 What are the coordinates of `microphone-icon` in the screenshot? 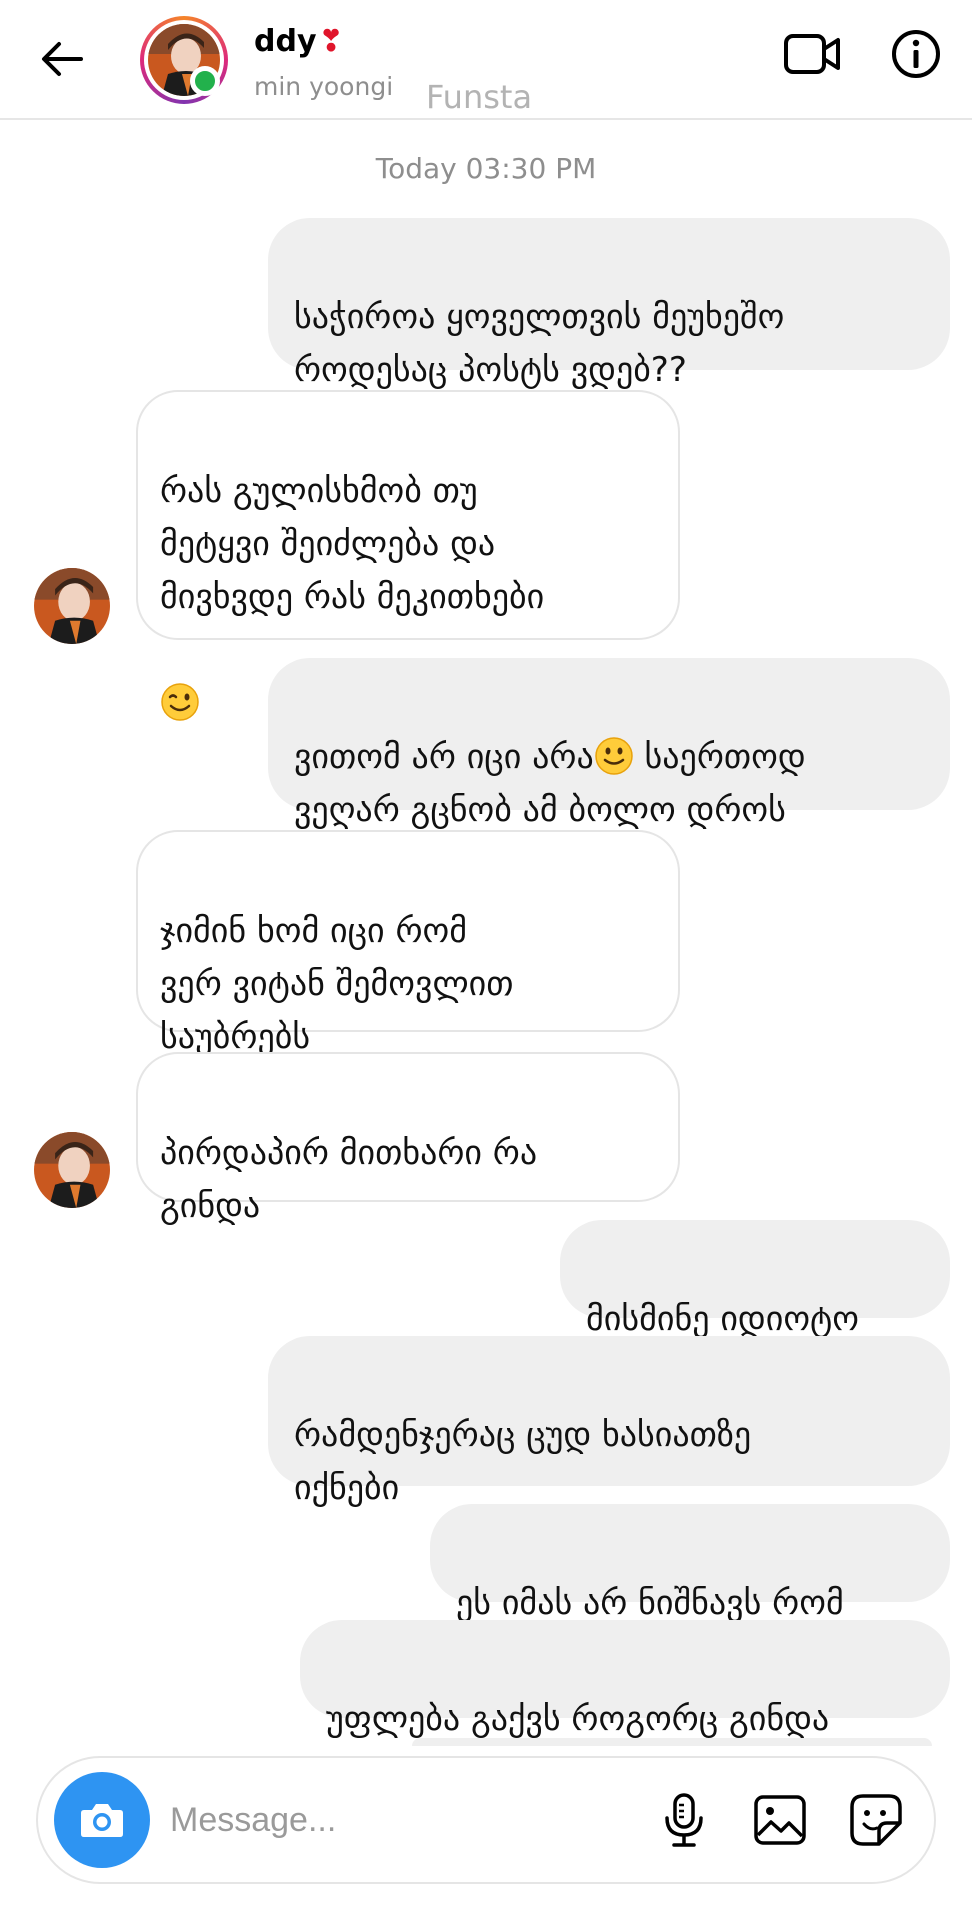 It's located at (684, 1820).